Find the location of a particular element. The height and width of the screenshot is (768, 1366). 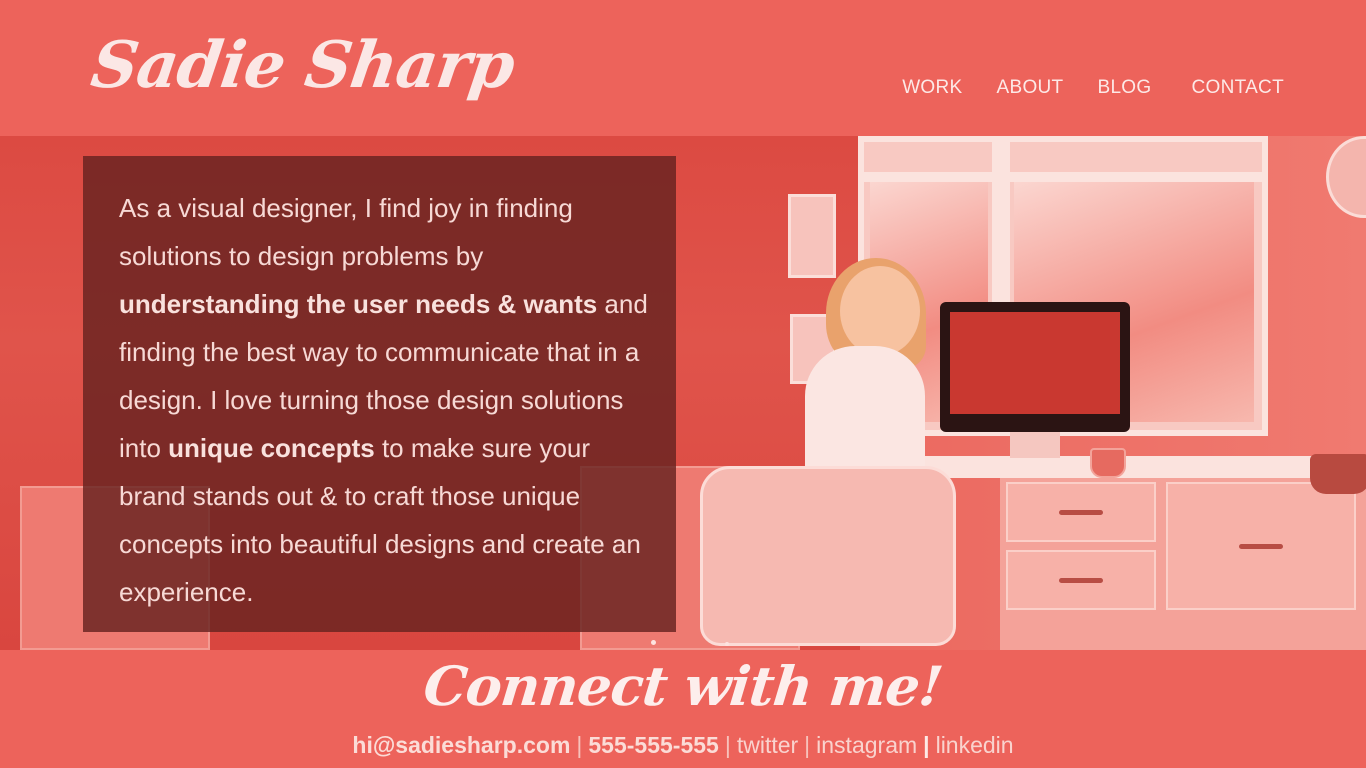

nav-item-blog: BLOG is located at coordinates (1124, 88).